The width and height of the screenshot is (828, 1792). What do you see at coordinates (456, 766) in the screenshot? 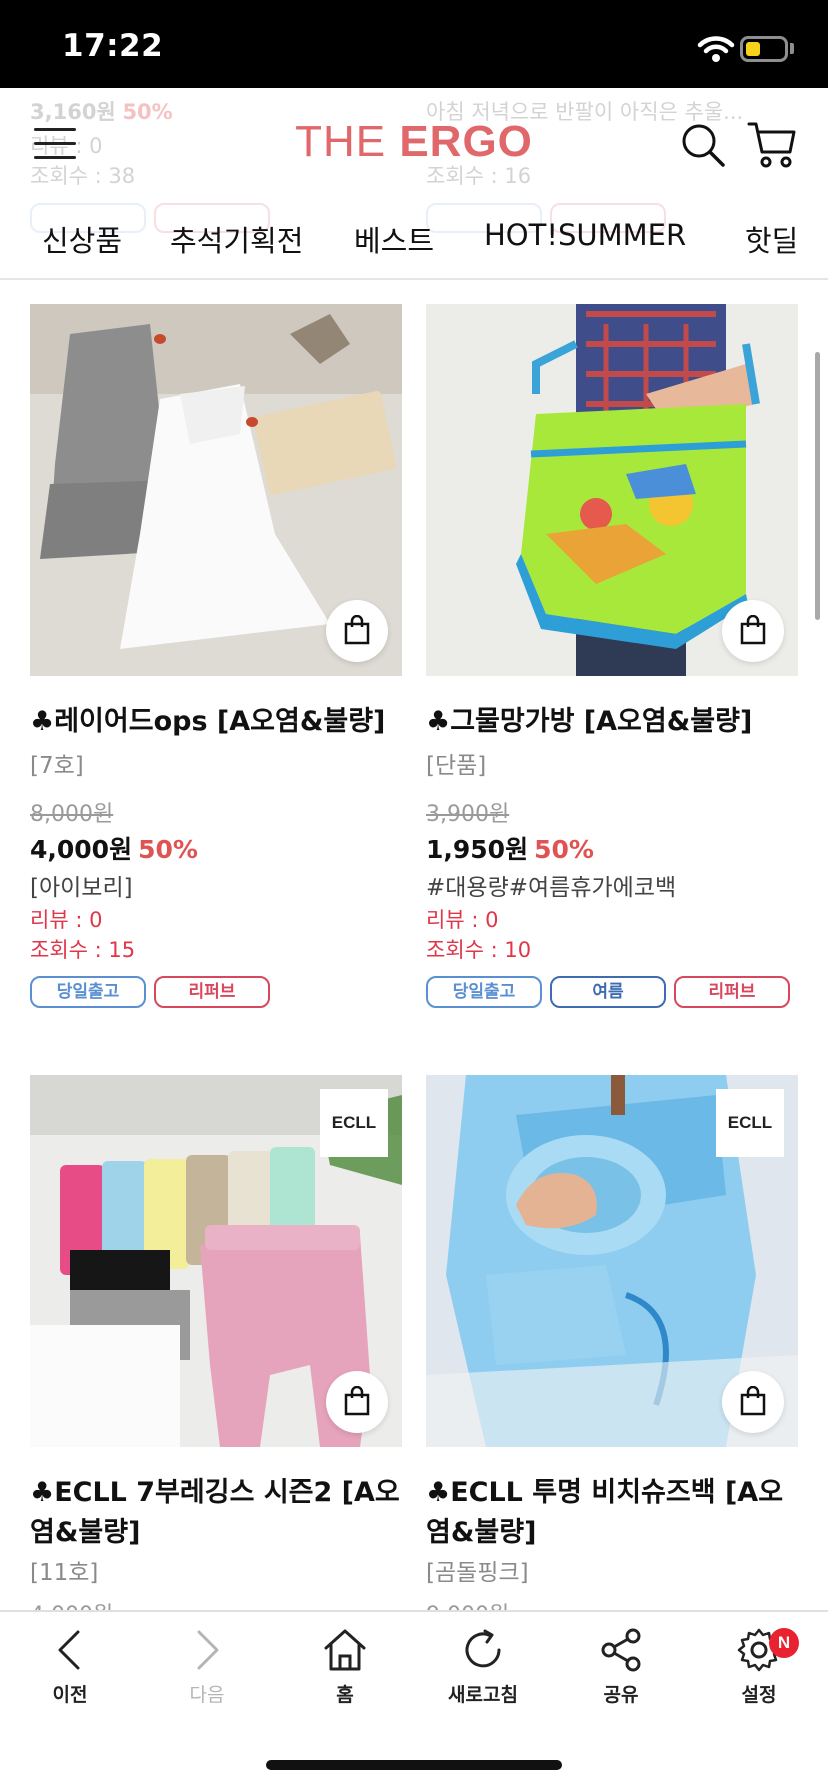
I see `product-option: [단품]` at bounding box center [456, 766].